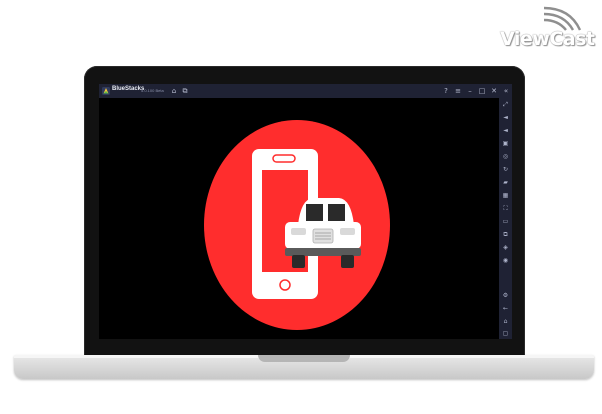 The image size is (602, 414). What do you see at coordinates (128, 89) in the screenshot?
I see `app-name: BlueStacks` at bounding box center [128, 89].